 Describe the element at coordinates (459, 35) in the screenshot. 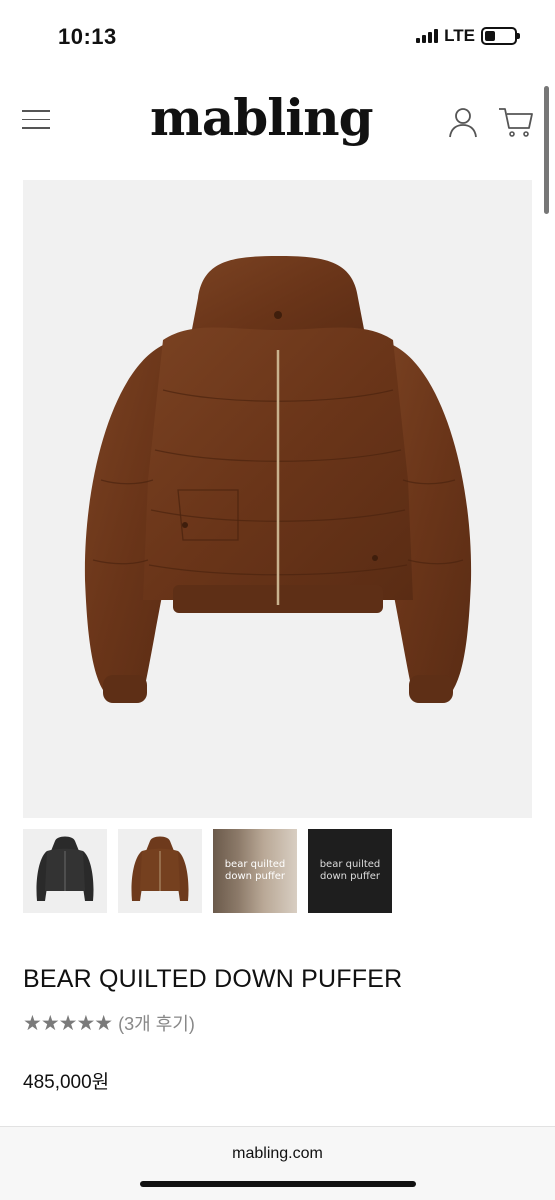

I see `network-label: LTE` at that location.